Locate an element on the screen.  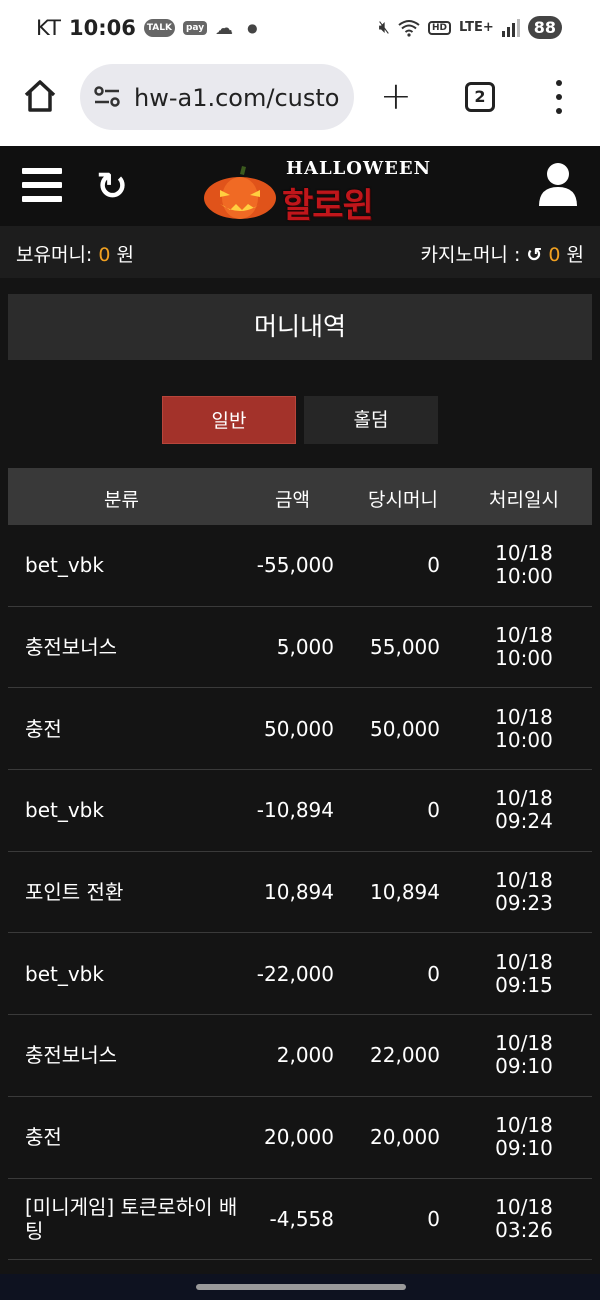
mute-icon: 🔇︎ is located at coordinates (384, 27).